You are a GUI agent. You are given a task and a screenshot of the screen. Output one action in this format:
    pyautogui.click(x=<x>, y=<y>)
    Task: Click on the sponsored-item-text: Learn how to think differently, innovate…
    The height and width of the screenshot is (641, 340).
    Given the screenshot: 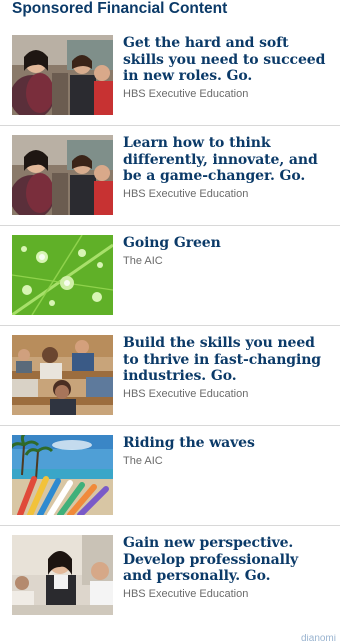 What is the action you would take?
    pyautogui.click(x=225, y=168)
    